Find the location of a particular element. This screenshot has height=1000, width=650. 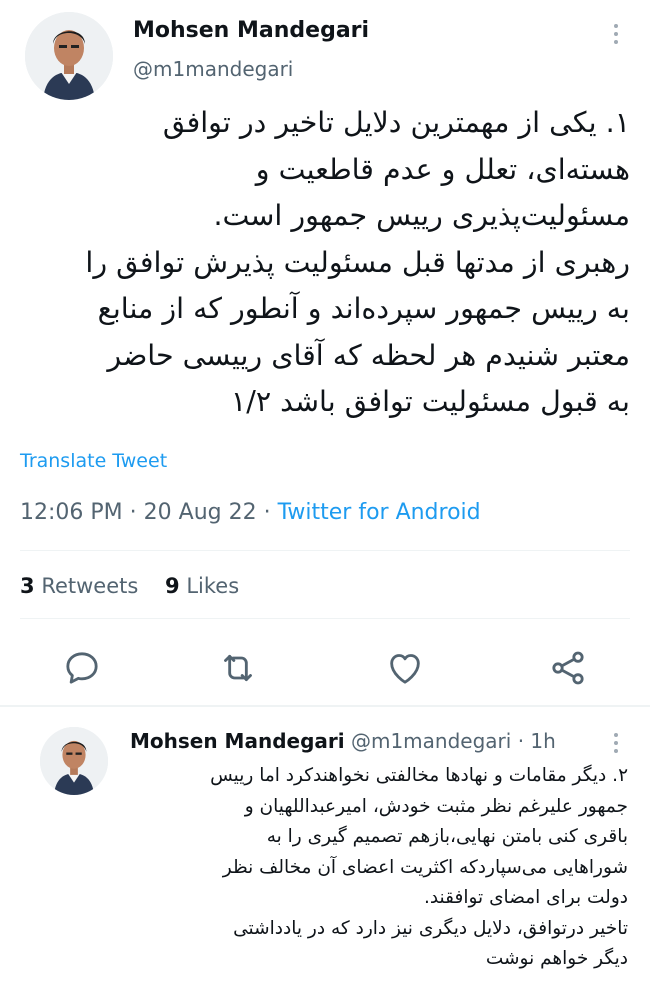

reply-header: Mohsen Mandegari @m1mandegari · 1h is located at coordinates (343, 741).